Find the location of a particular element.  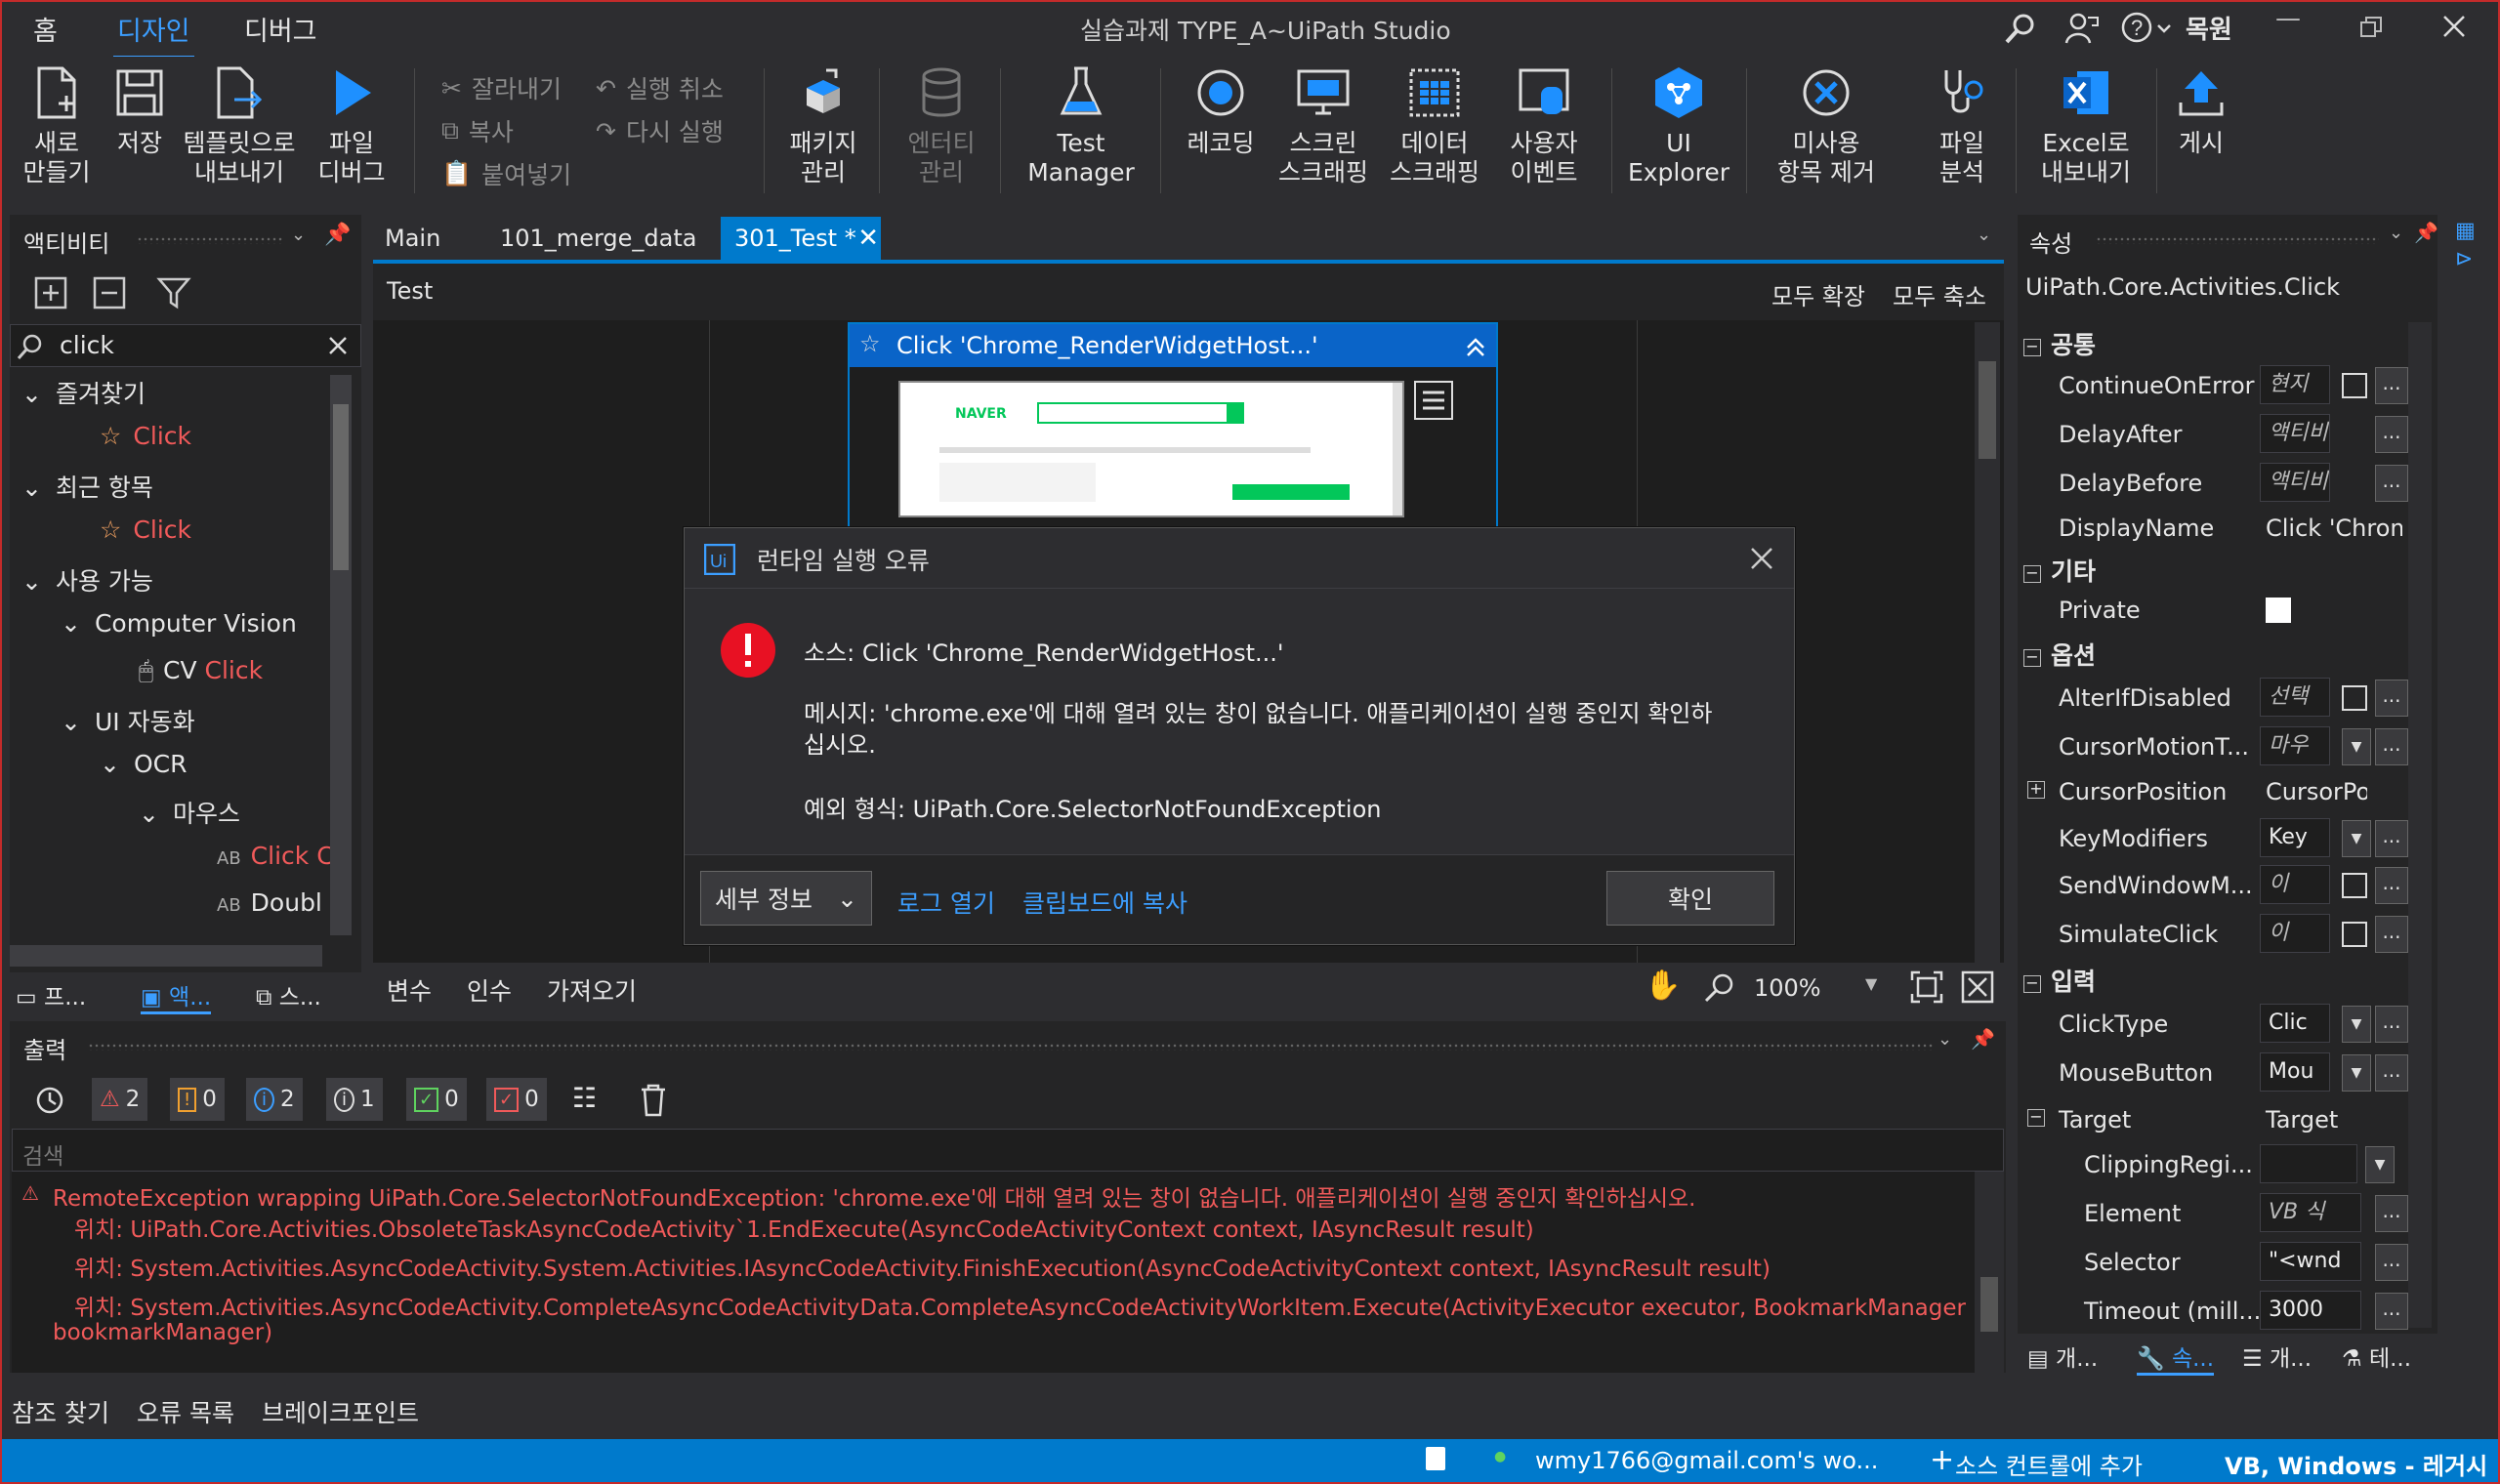

overview-icon is located at coordinates (1977, 987).